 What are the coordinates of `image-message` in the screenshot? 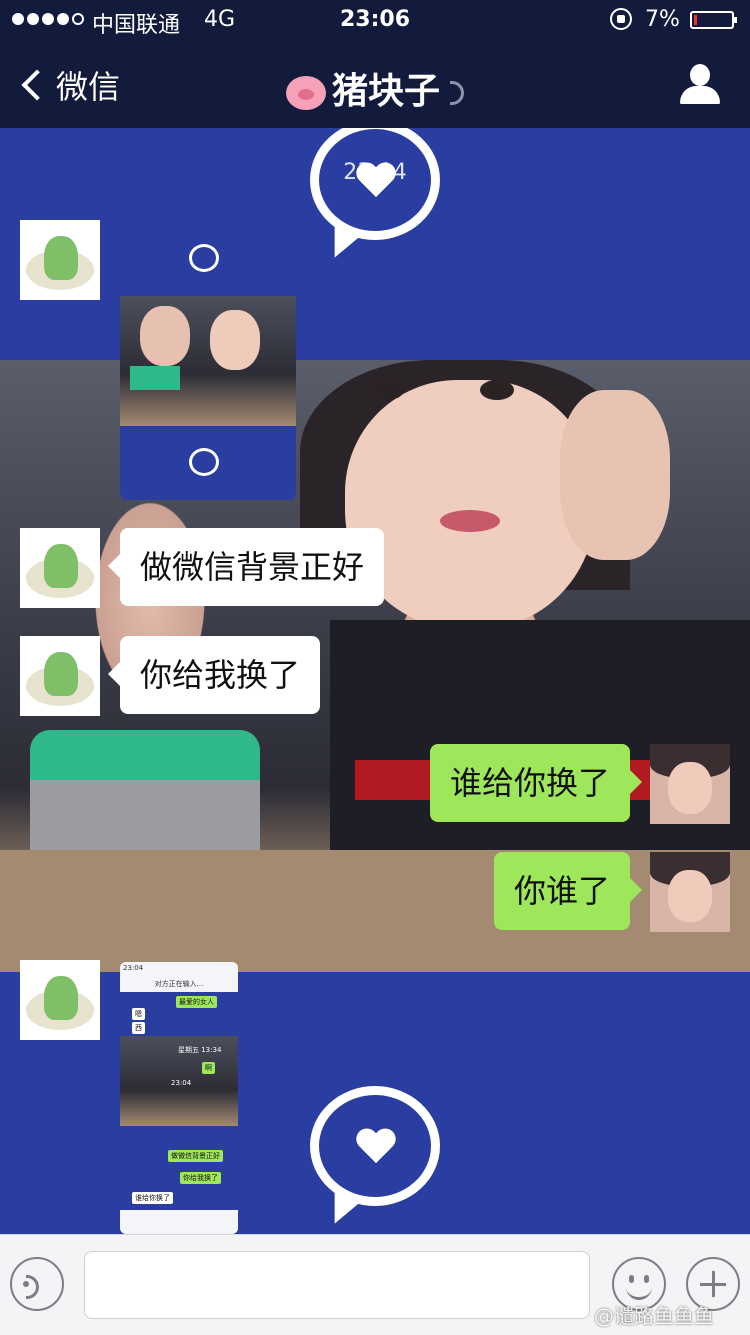 It's located at (208, 361).